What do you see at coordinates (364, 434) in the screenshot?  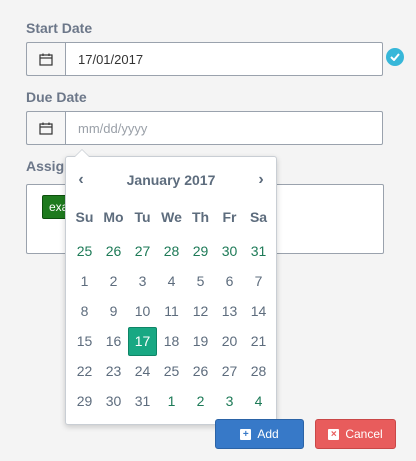 I see `cancel-button-label: Cancel` at bounding box center [364, 434].